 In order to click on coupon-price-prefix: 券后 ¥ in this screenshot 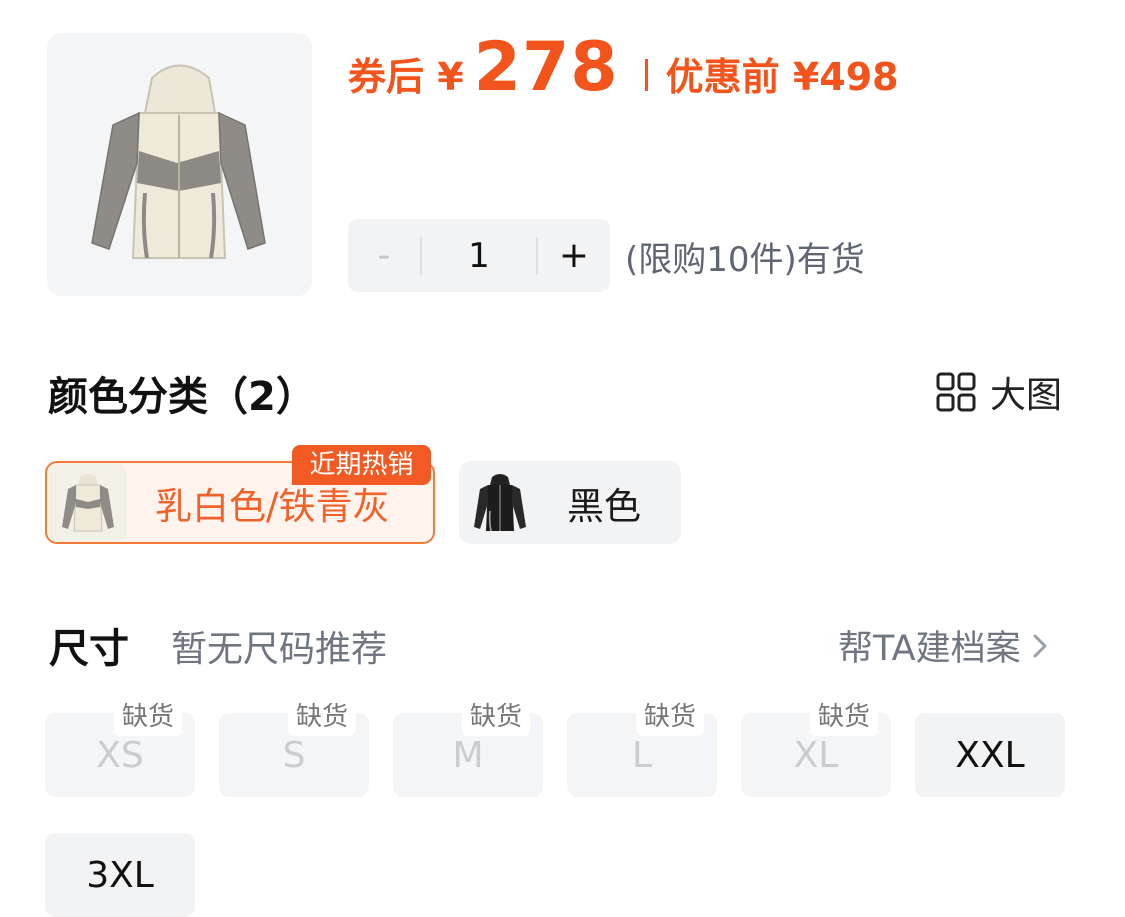, I will do `click(406, 77)`.